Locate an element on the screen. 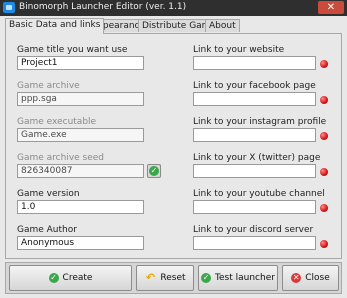  title-bar: Binomorph Launcher Editor (ver. 1.1) ✕ is located at coordinates (173, 8).